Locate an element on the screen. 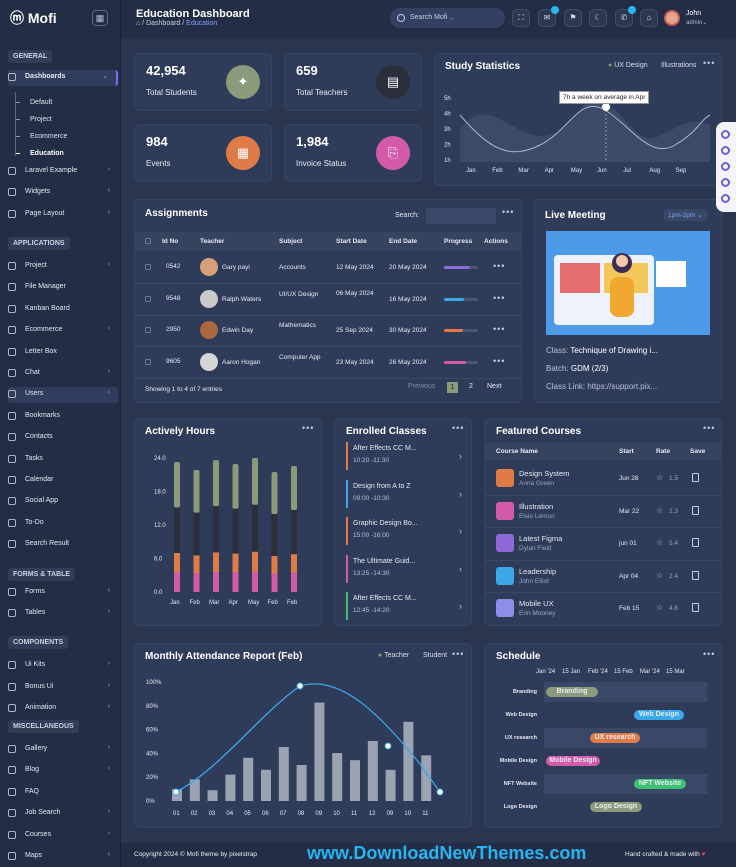 Image resolution: width=736 pixels, height=867 pixels. dark-mode-icon: ☾ is located at coordinates (598, 18).